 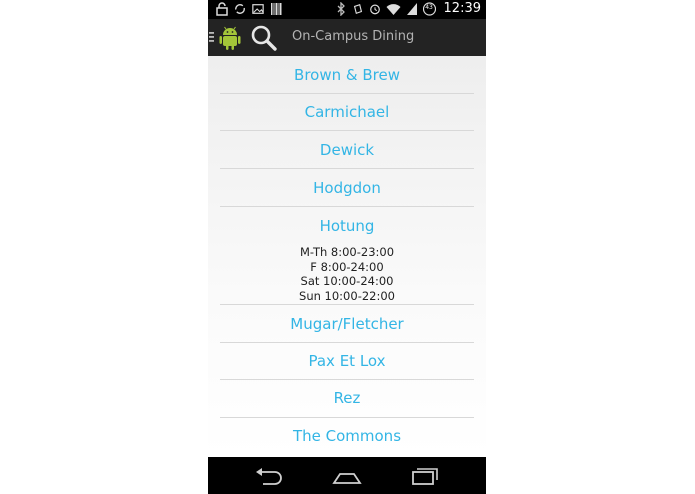 What do you see at coordinates (347, 188) in the screenshot?
I see `dining-hall-label: Hodgdon` at bounding box center [347, 188].